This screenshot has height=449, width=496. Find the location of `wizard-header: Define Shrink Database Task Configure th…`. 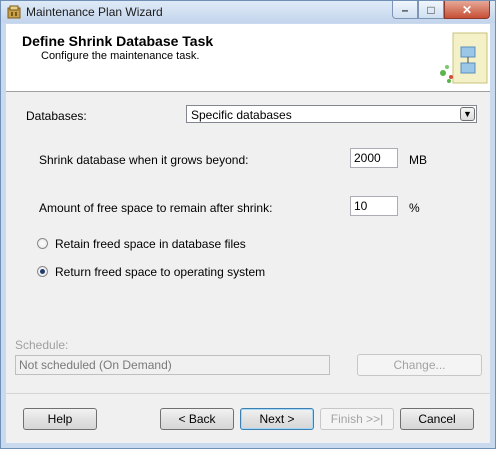

wizard-header: Define Shrink Database Task Configure th… is located at coordinates (248, 58).